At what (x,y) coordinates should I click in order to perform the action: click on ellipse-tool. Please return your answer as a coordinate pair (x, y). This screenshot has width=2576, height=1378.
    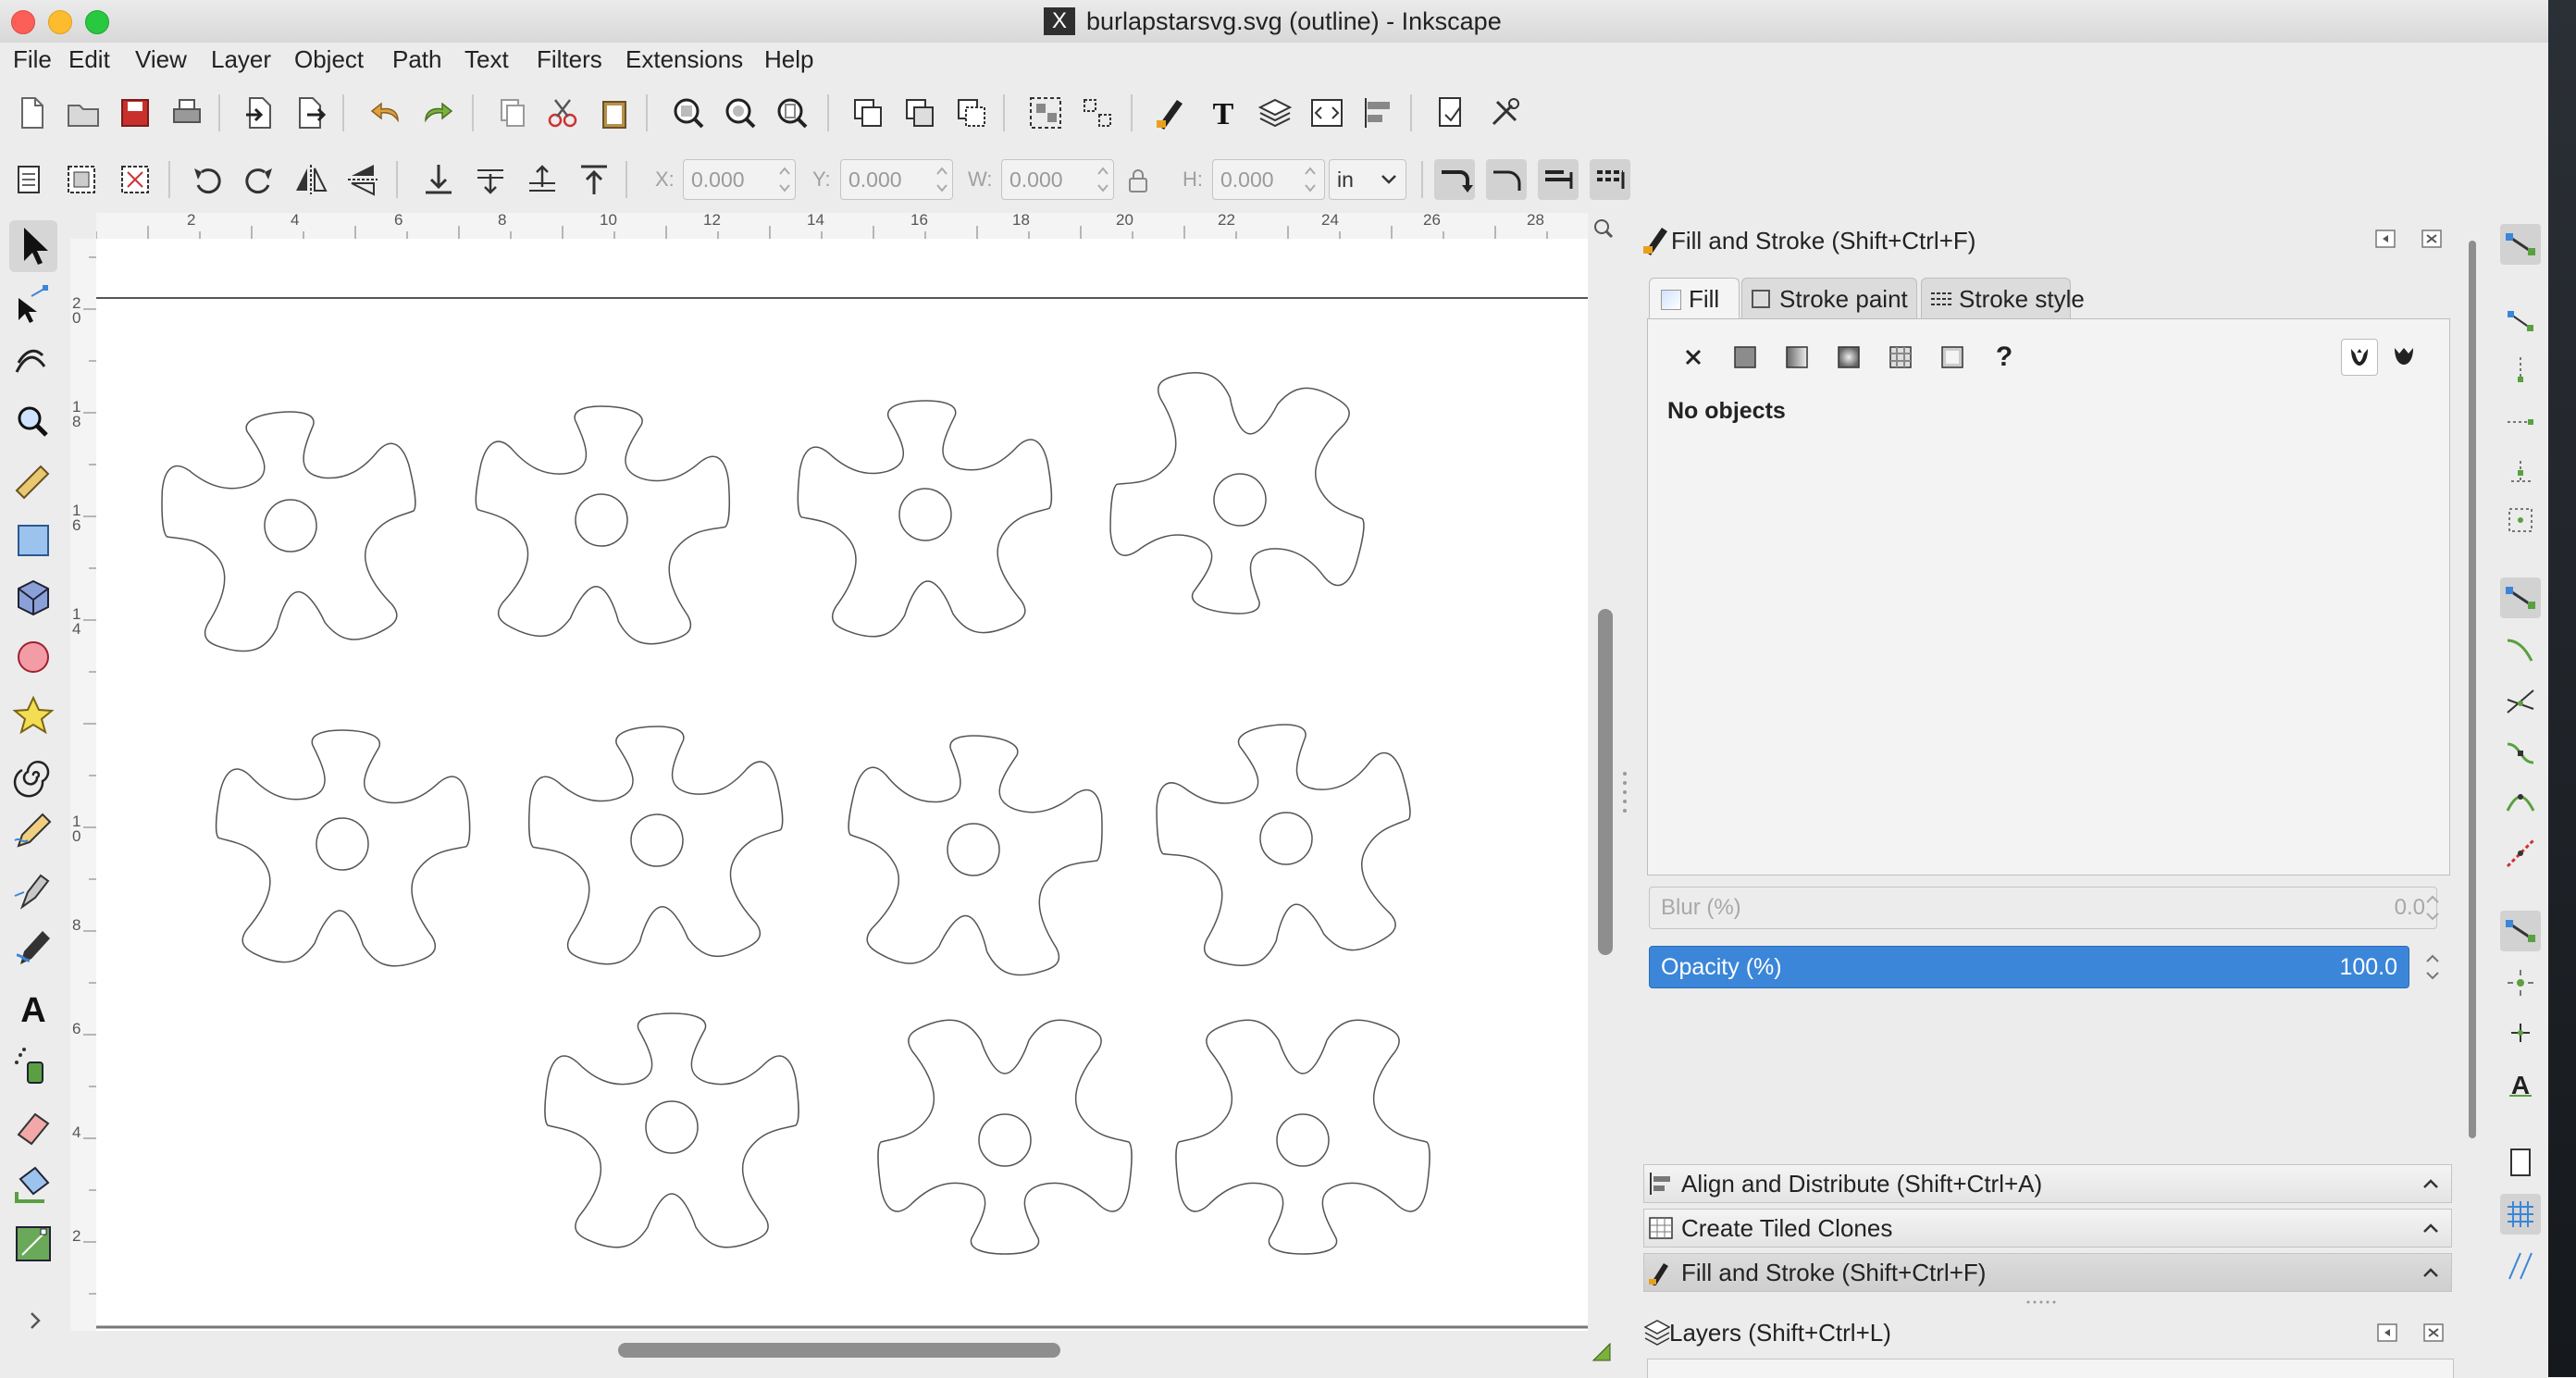
    Looking at the image, I should click on (33, 657).